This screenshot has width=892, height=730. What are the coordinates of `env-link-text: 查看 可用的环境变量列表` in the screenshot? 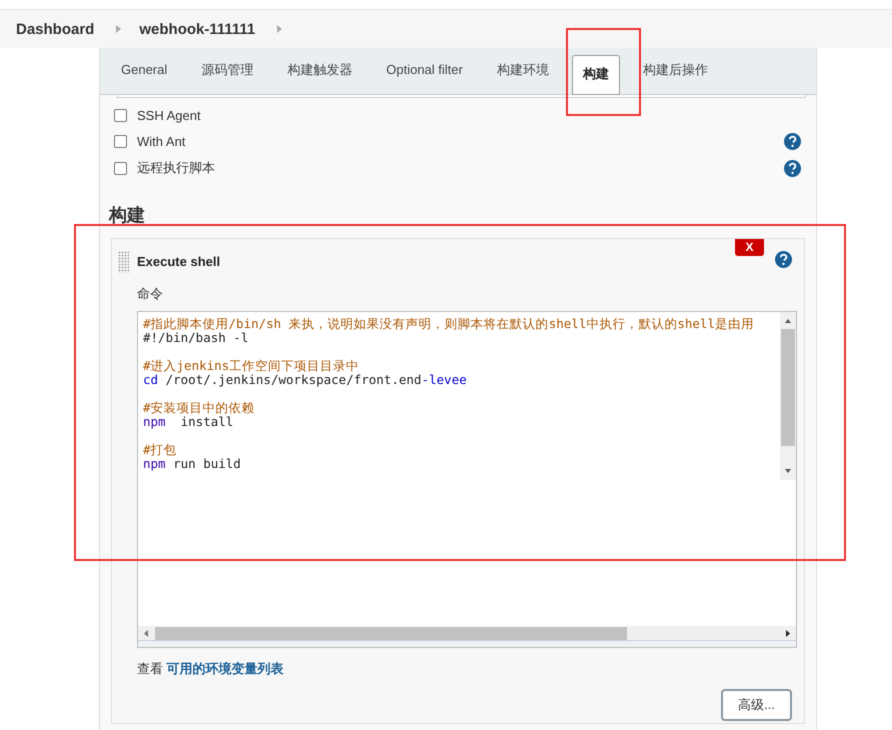 It's located at (210, 668).